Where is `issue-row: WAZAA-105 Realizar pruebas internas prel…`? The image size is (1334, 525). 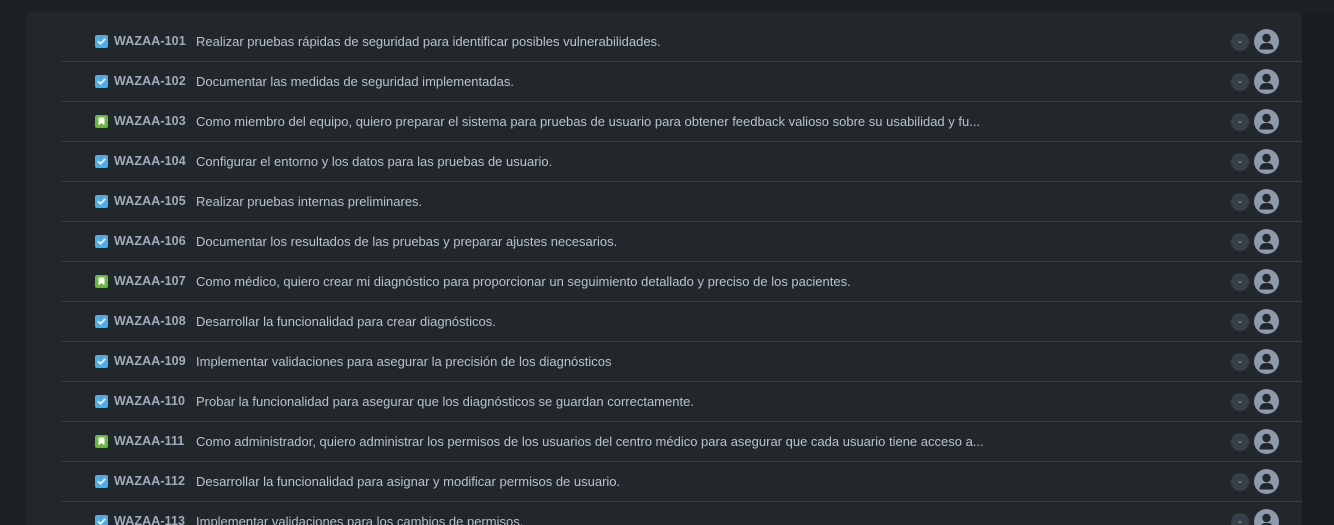
issue-row: WAZAA-105 Realizar pruebas internas prel… is located at coordinates (691, 202).